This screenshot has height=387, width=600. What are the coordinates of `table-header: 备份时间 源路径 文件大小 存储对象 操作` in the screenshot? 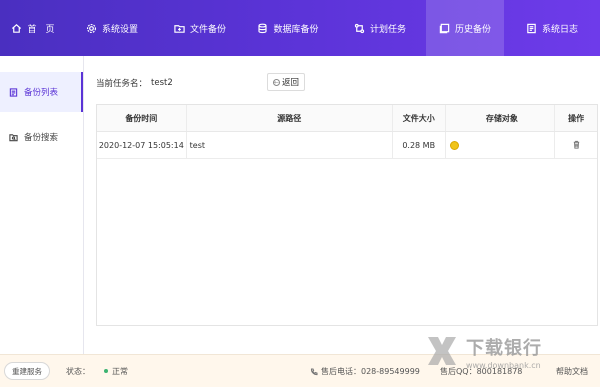 It's located at (347, 118).